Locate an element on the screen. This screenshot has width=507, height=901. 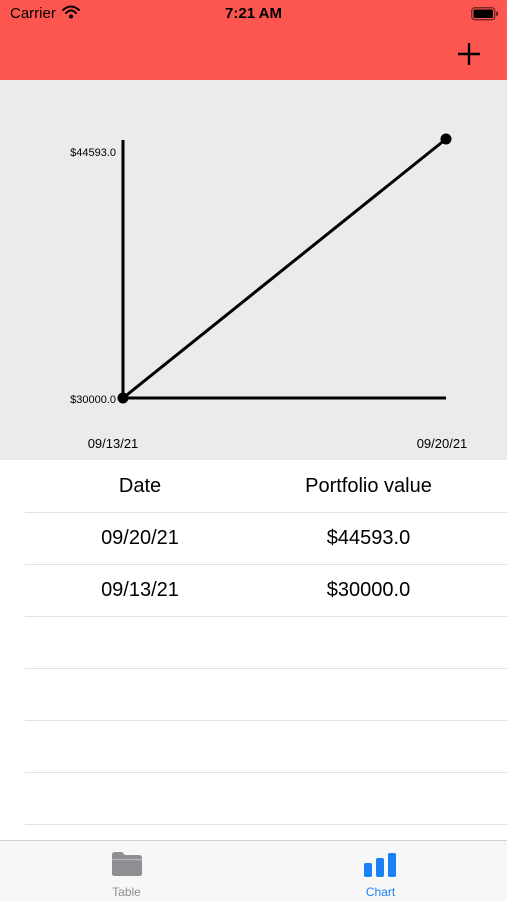
tab-chart: Chart is located at coordinates (380, 871).